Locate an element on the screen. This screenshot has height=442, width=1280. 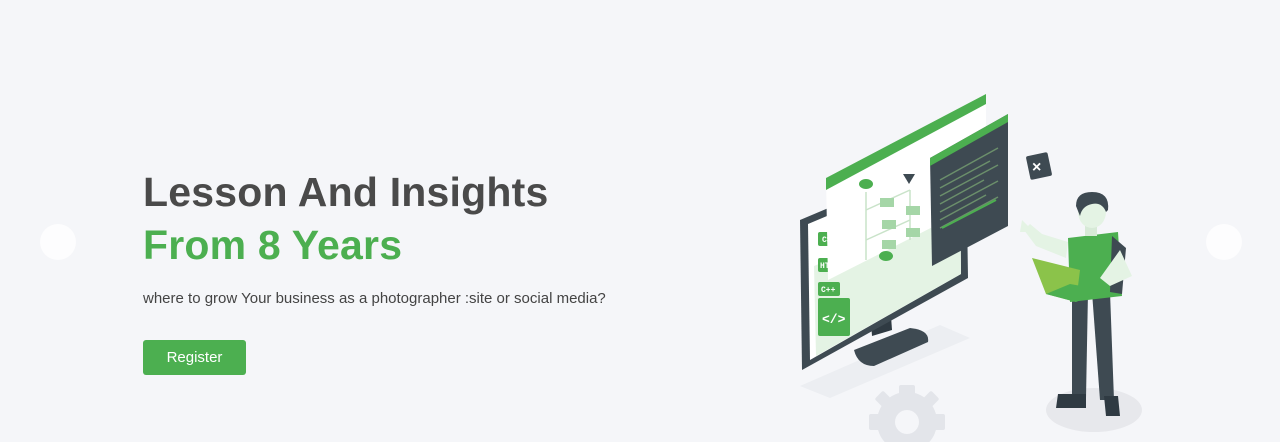
gear-icon is located at coordinates (907, 413).